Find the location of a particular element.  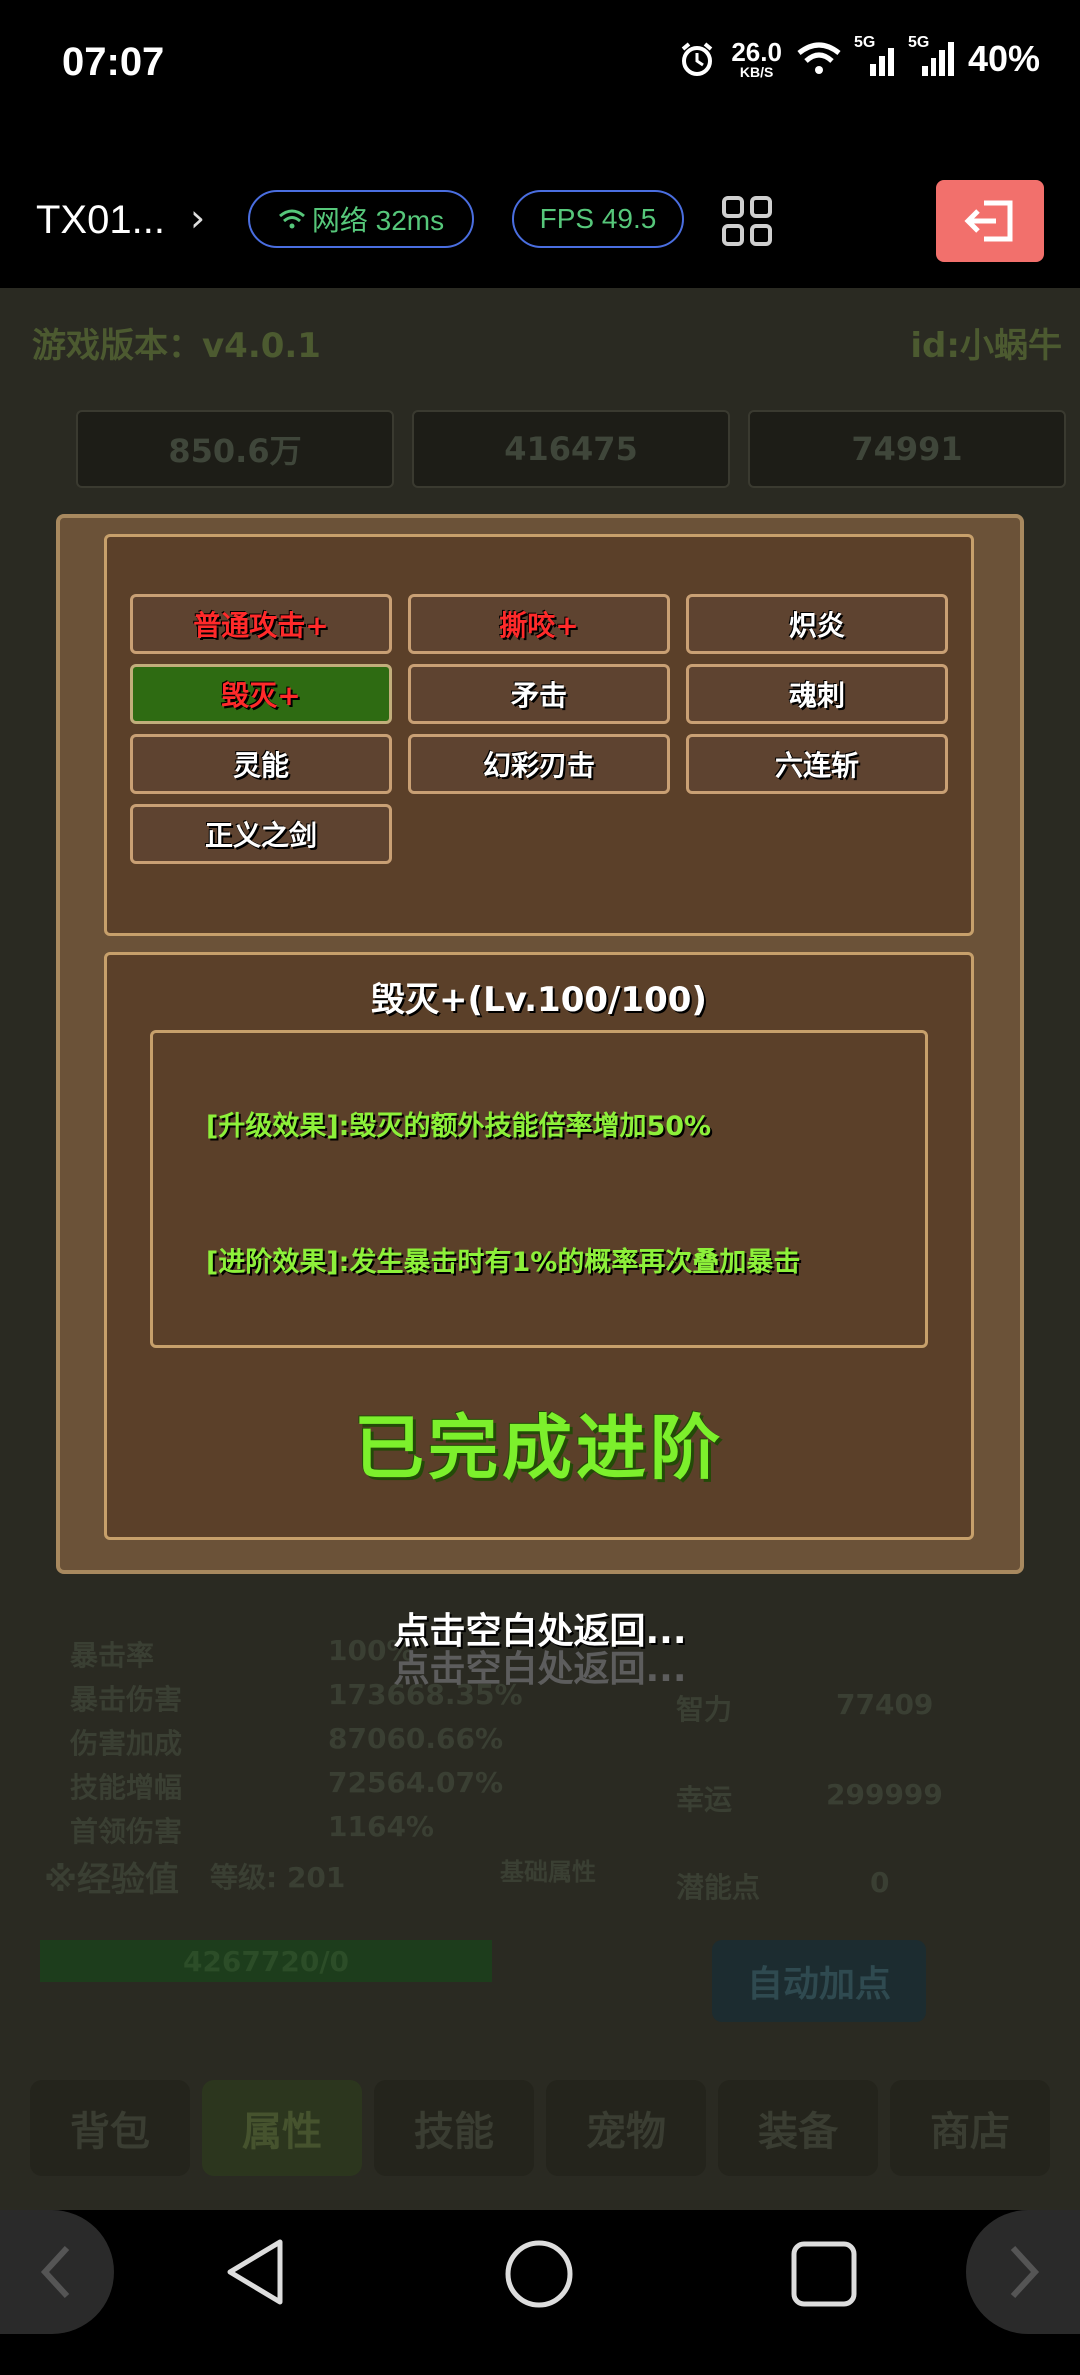

tab-attributes: 属性 is located at coordinates (282, 2128).